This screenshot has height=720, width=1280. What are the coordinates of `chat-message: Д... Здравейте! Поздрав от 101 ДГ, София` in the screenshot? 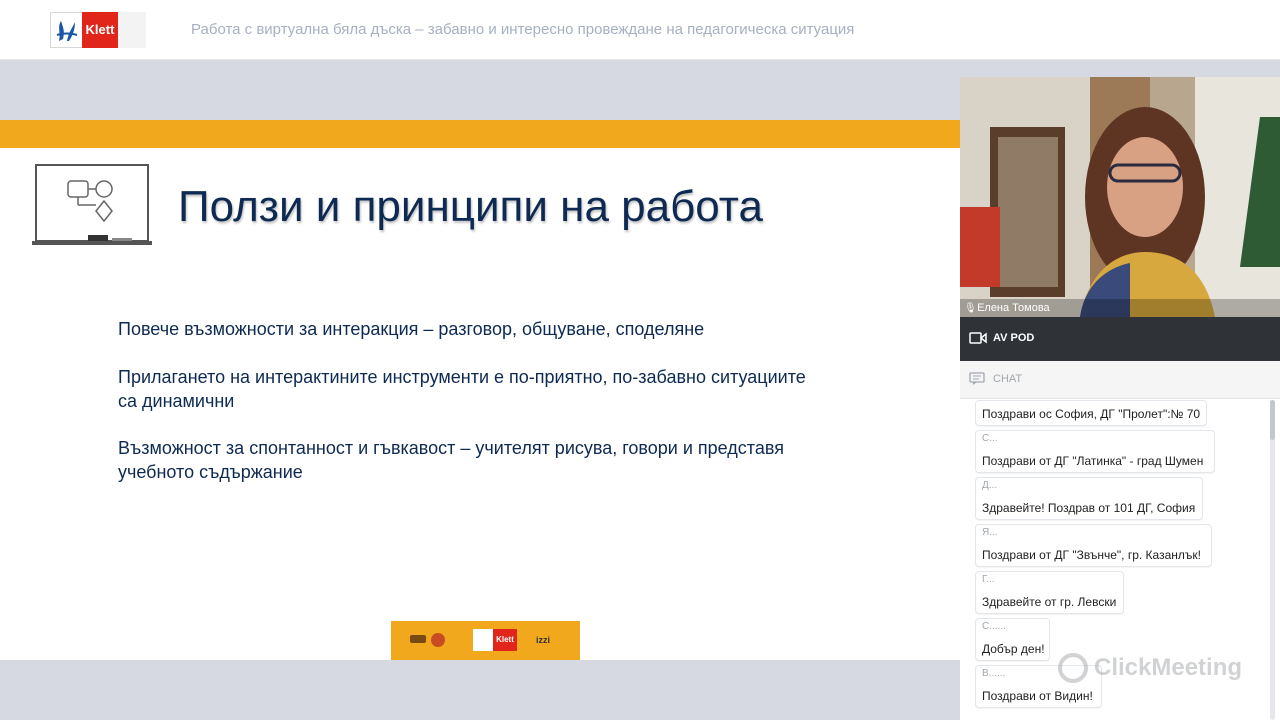 It's located at (1089, 498).